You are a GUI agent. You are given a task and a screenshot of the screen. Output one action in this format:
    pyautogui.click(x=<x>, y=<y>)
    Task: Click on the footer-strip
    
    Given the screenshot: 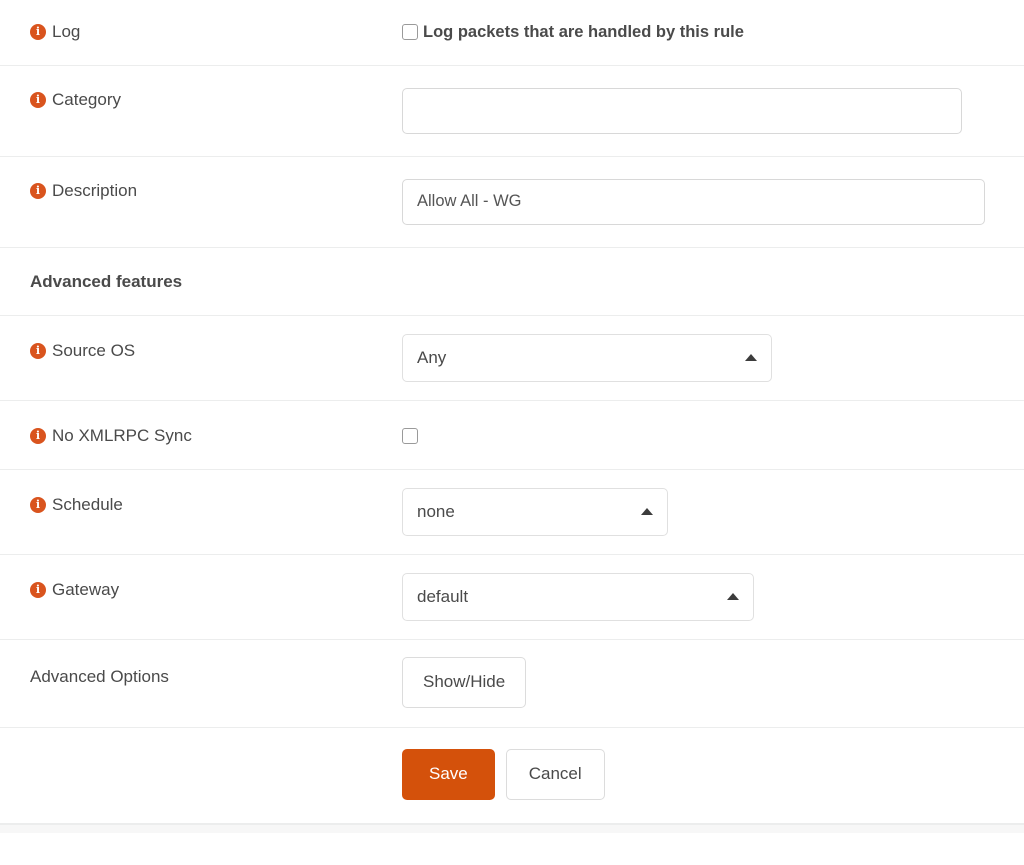 What is the action you would take?
    pyautogui.click(x=512, y=828)
    